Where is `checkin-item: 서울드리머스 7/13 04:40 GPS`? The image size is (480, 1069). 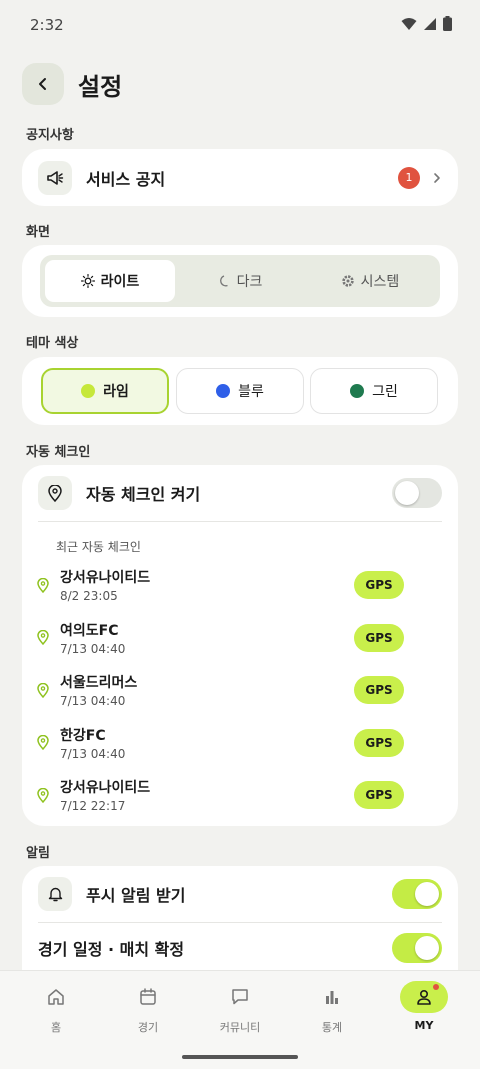
checkin-item: 서울드리머스 7/13 04:40 GPS is located at coordinates (219, 690).